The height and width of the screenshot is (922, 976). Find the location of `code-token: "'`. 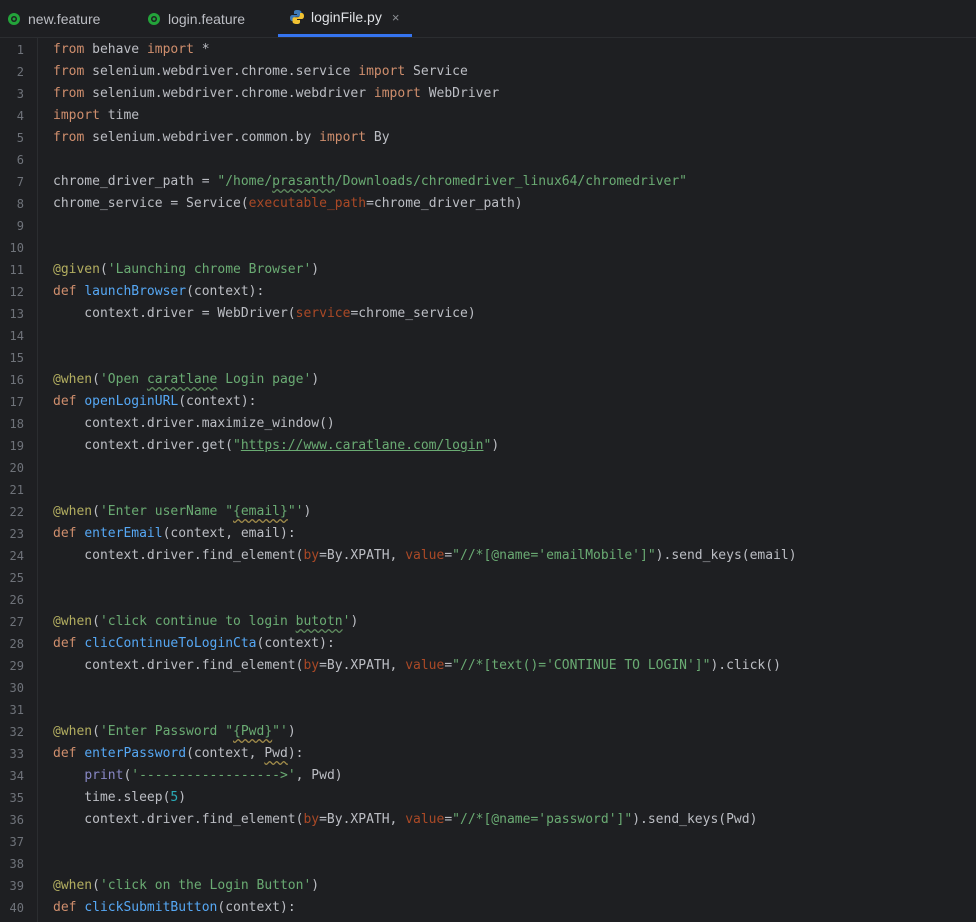

code-token: "' is located at coordinates (295, 511).